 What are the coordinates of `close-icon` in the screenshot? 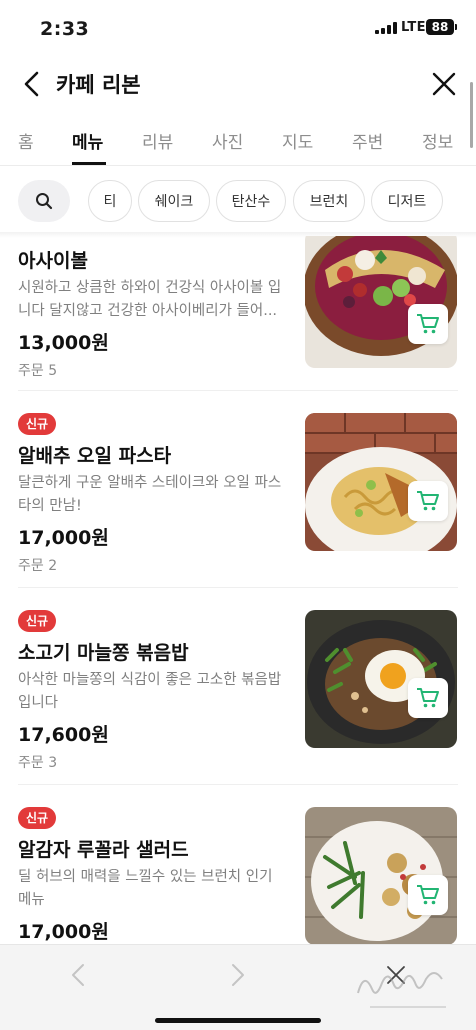 It's located at (444, 84).